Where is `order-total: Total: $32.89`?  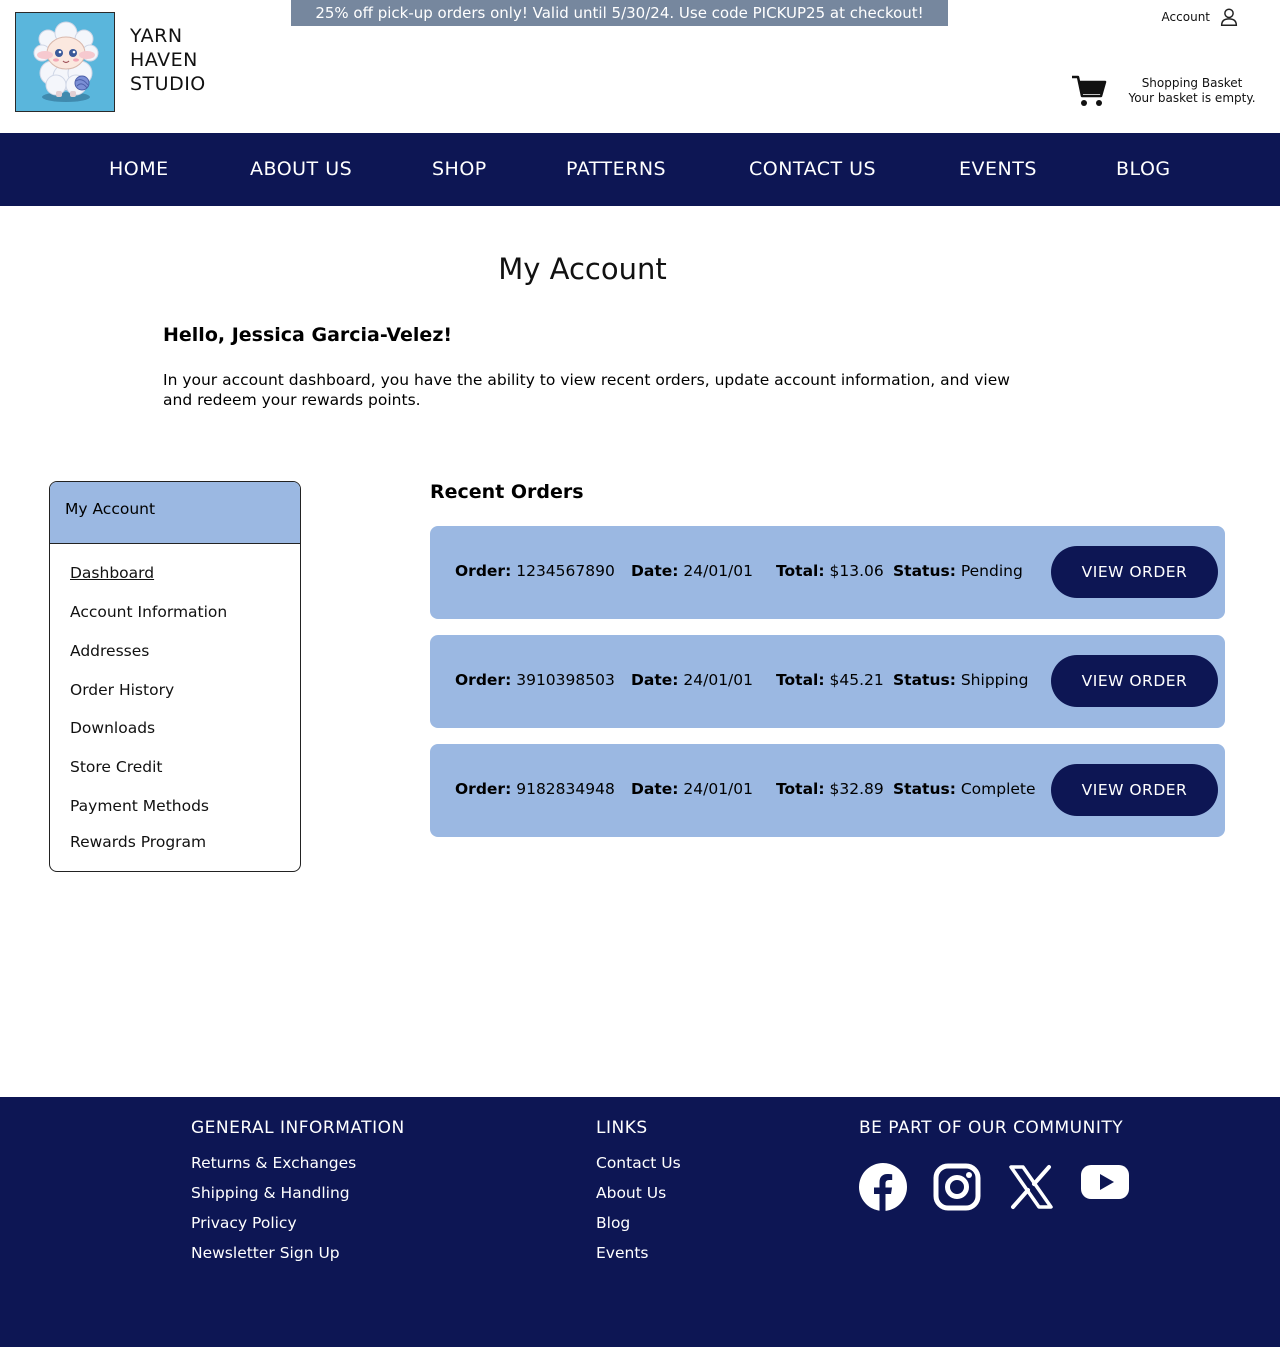
order-total: Total: $32.89 is located at coordinates (830, 789).